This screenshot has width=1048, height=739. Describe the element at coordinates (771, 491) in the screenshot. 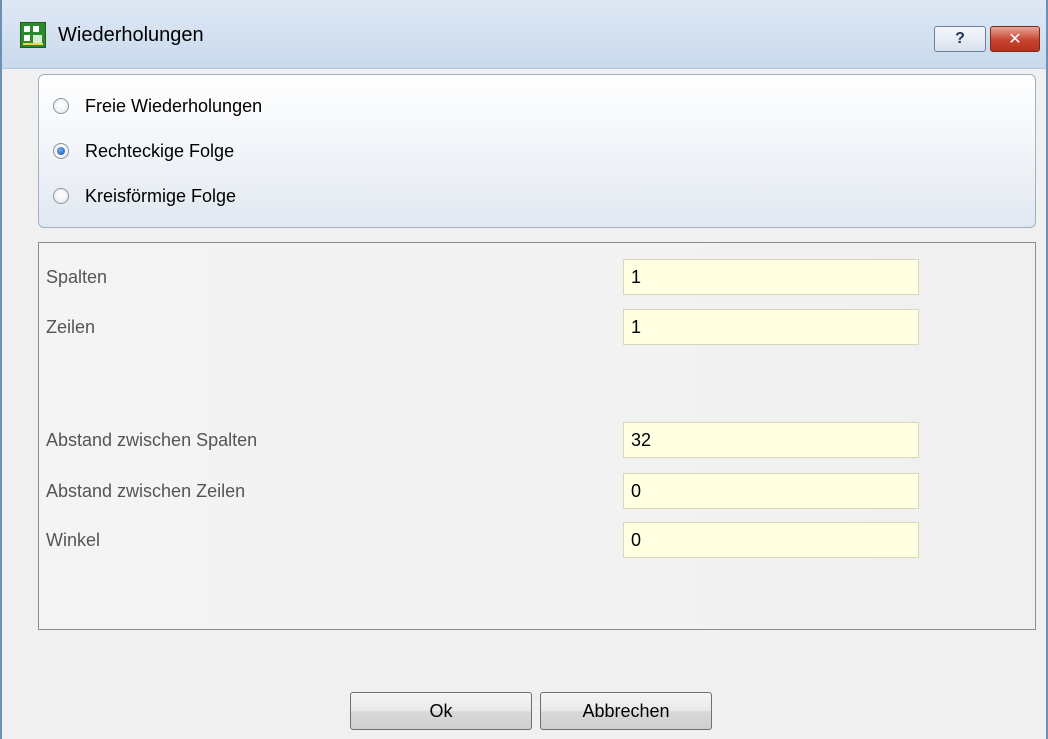

I see `row-spacing-input` at that location.